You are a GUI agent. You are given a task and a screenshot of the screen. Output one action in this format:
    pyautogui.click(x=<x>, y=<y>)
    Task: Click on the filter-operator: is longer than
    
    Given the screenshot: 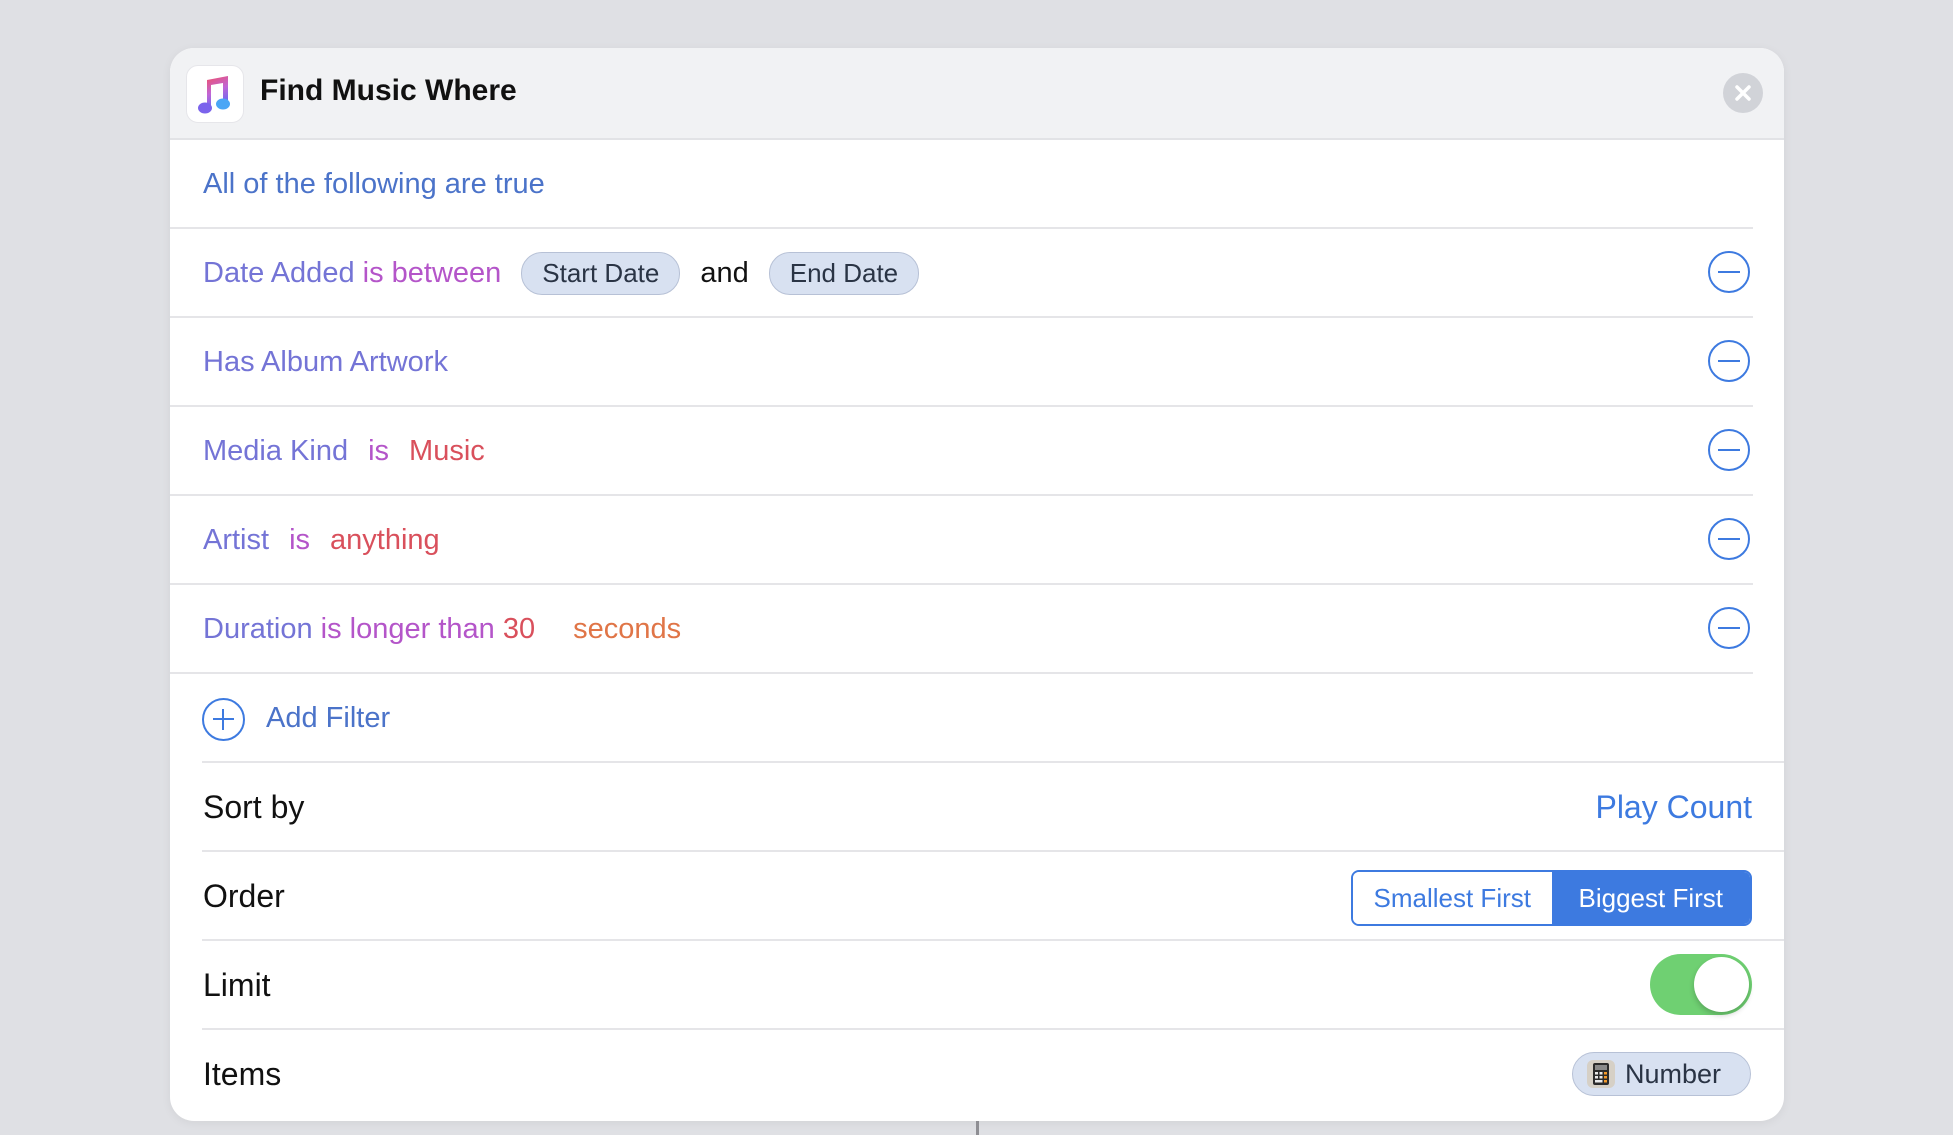 What is the action you would take?
    pyautogui.click(x=404, y=629)
    